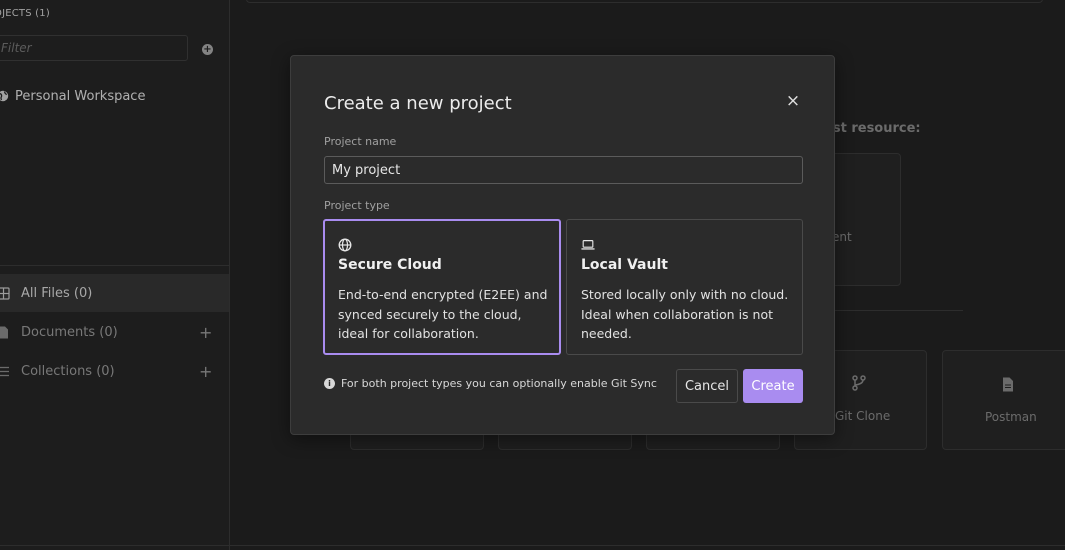  Describe the element at coordinates (707, 386) in the screenshot. I see `cancel-button: Cancel` at that location.